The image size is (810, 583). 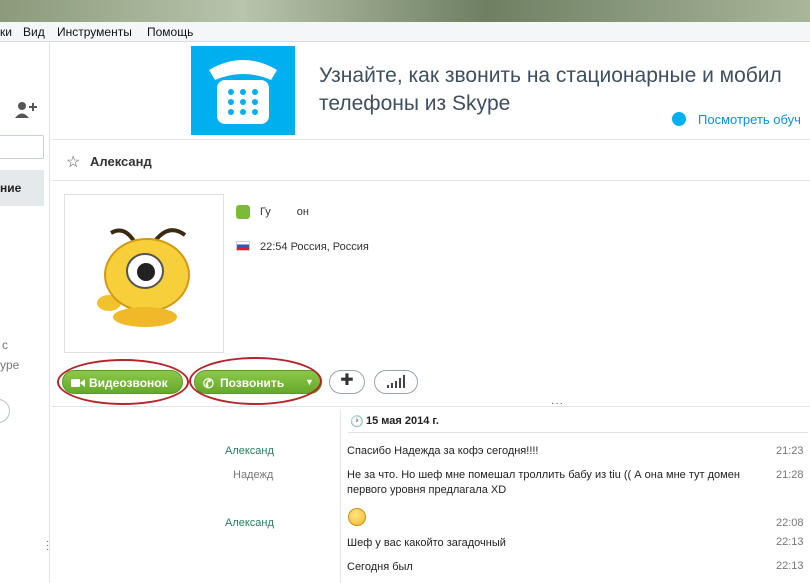 I want to click on plus-icon: ✚, so click(x=347, y=380).